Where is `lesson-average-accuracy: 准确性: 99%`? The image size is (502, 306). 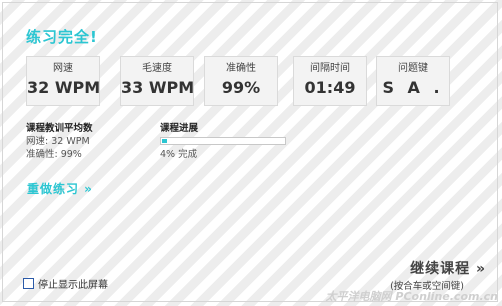
lesson-average-accuracy: 准确性: 99% is located at coordinates (54, 154).